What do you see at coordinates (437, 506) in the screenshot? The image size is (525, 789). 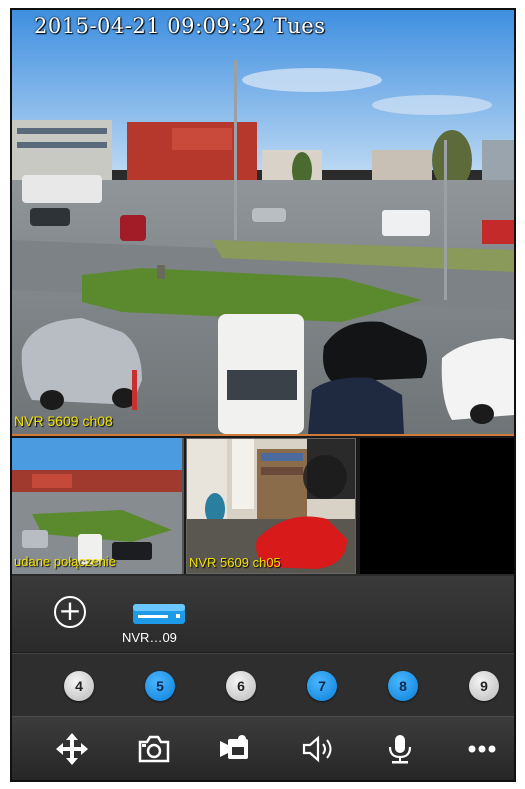 I see `thumbnail-view-3-empty` at bounding box center [437, 506].